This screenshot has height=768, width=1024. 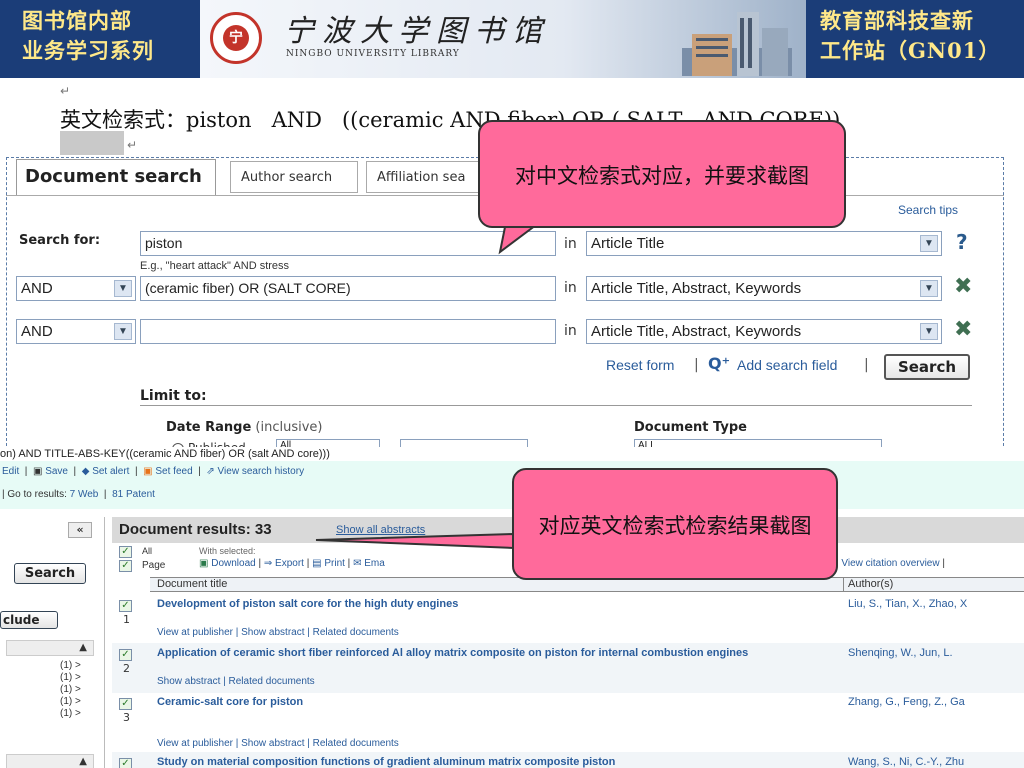 I want to click on operator-select-3: AND ▼, so click(x=76, y=331).